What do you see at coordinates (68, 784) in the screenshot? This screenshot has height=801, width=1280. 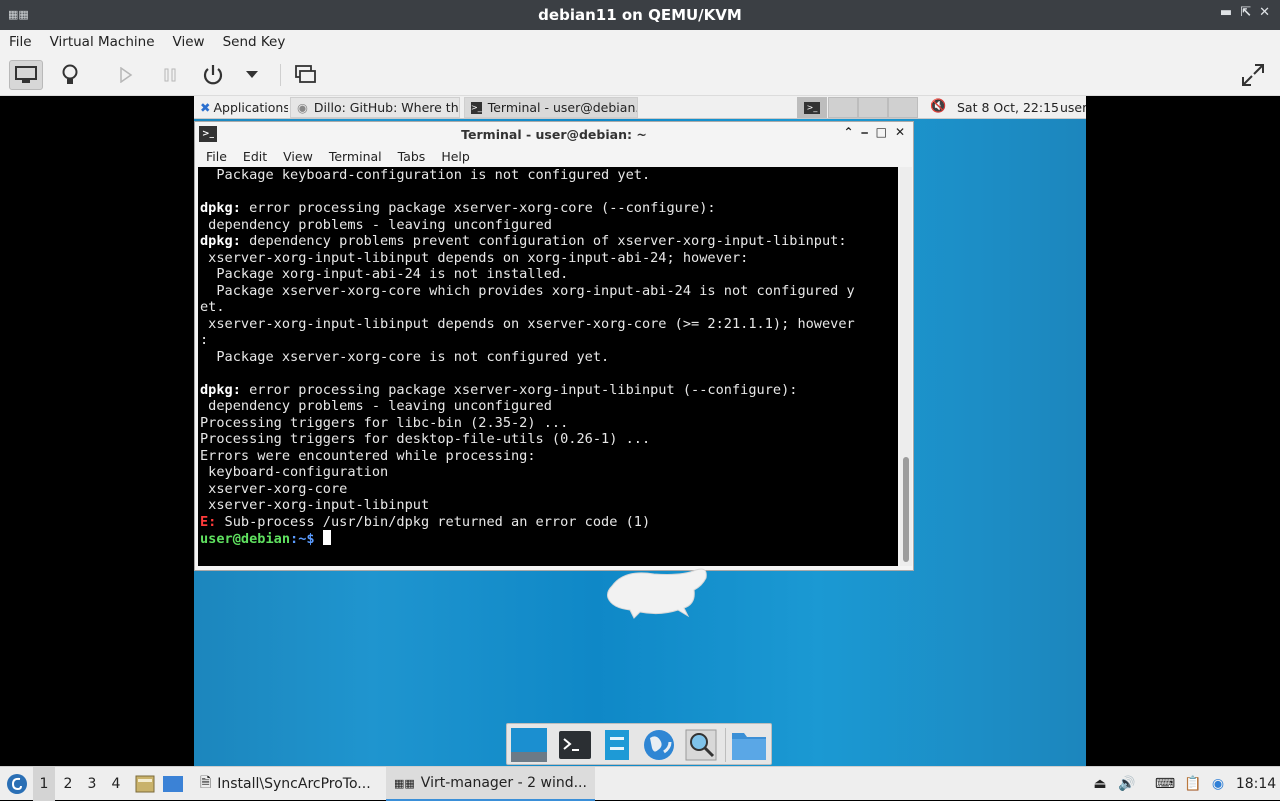 I see `workspace-2: 2` at bounding box center [68, 784].